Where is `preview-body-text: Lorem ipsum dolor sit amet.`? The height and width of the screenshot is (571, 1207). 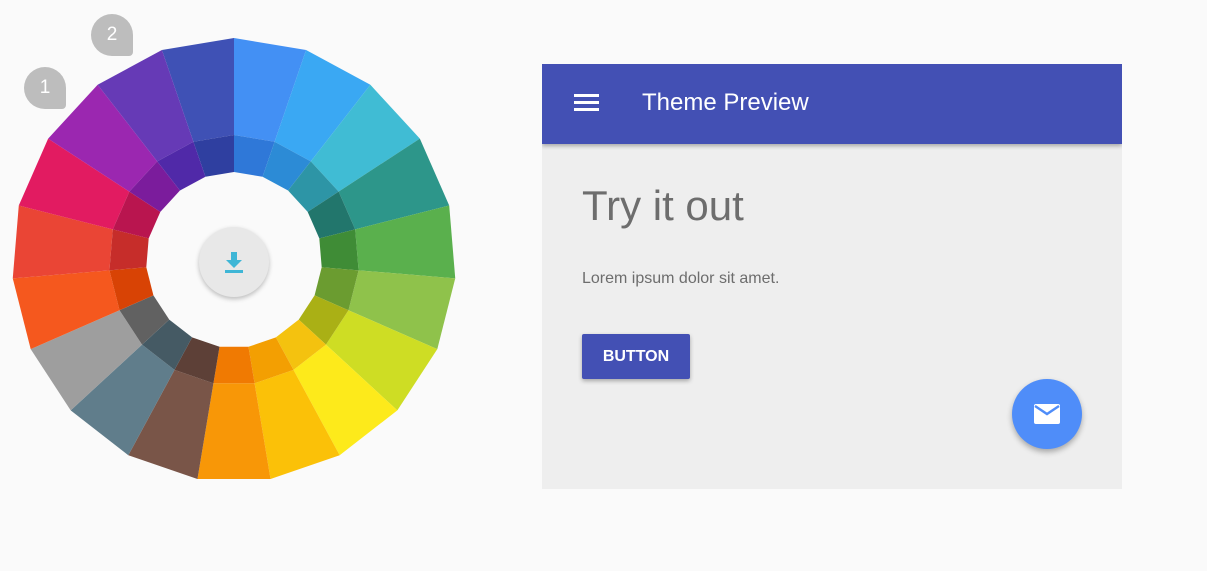 preview-body-text: Lorem ipsum dolor sit amet. is located at coordinates (681, 278).